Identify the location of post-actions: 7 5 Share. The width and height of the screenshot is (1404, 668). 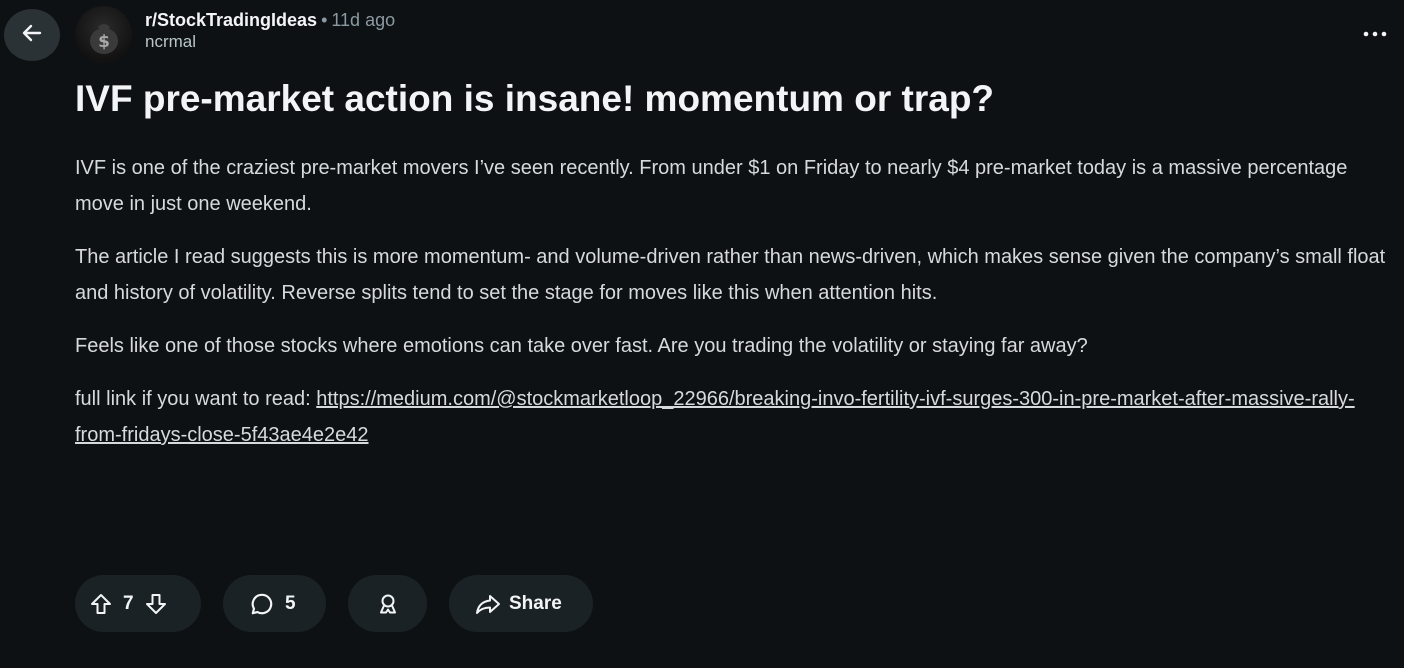
(334, 603).